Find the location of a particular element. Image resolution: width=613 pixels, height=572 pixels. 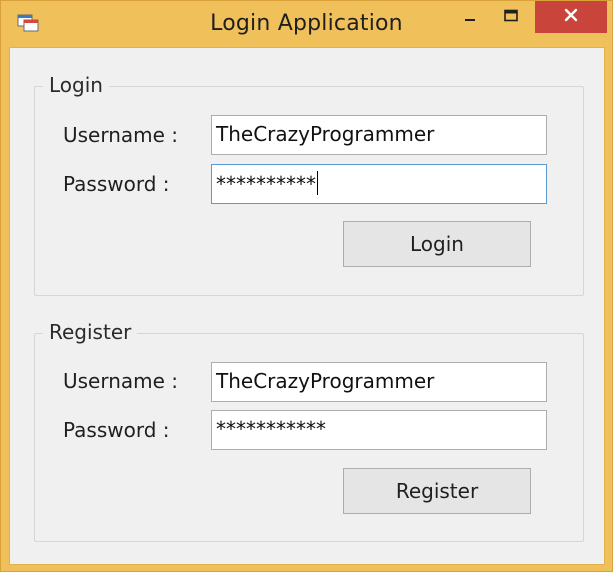

register-password-label: Password : is located at coordinates (116, 430).